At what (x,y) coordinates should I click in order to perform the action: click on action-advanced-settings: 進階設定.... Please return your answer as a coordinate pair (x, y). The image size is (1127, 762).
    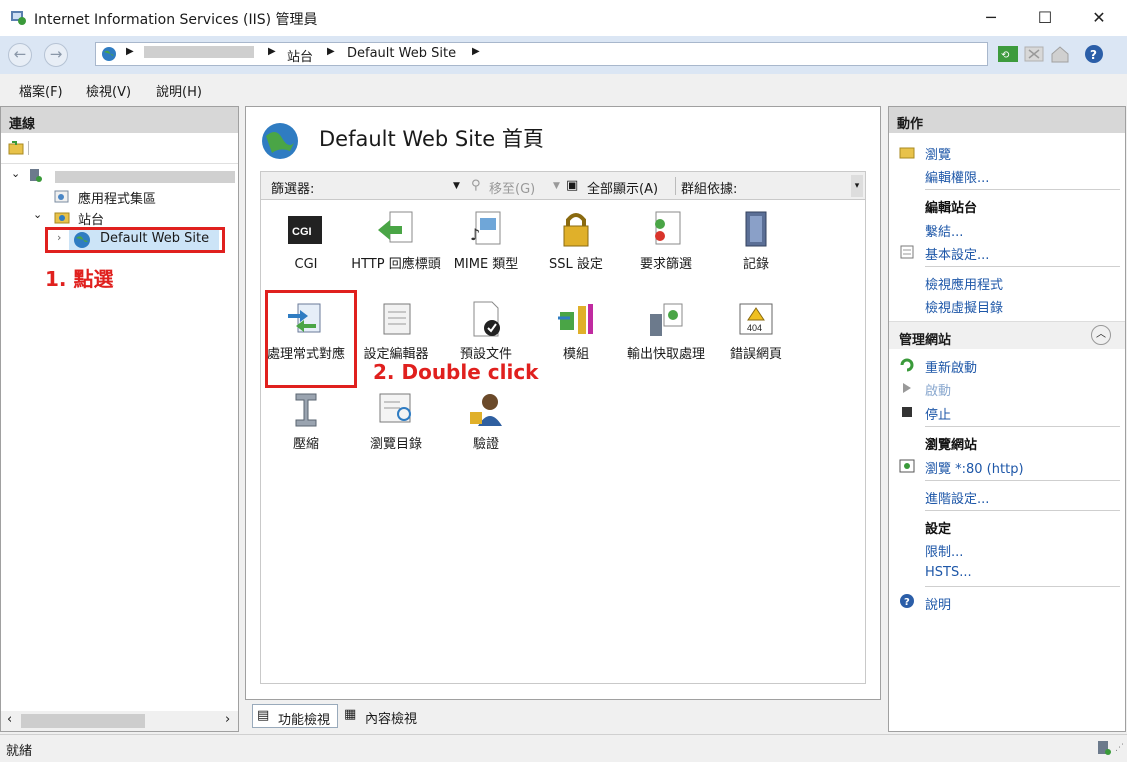
    Looking at the image, I should click on (957, 497).